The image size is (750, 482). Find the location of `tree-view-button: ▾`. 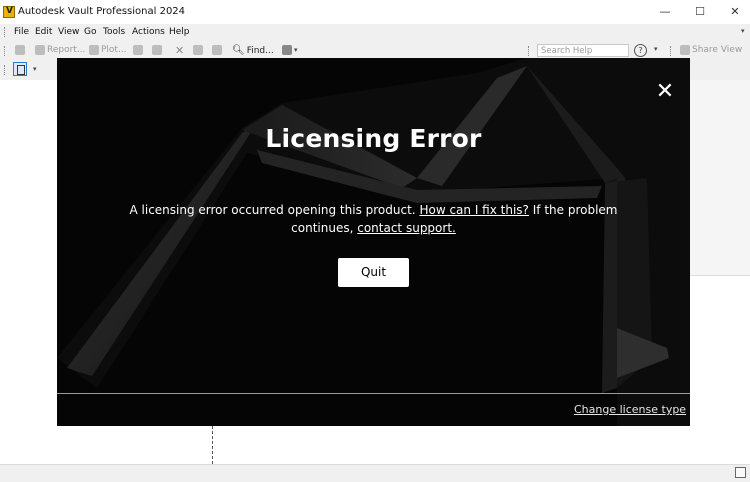

tree-view-button: ▾ is located at coordinates (290, 50).